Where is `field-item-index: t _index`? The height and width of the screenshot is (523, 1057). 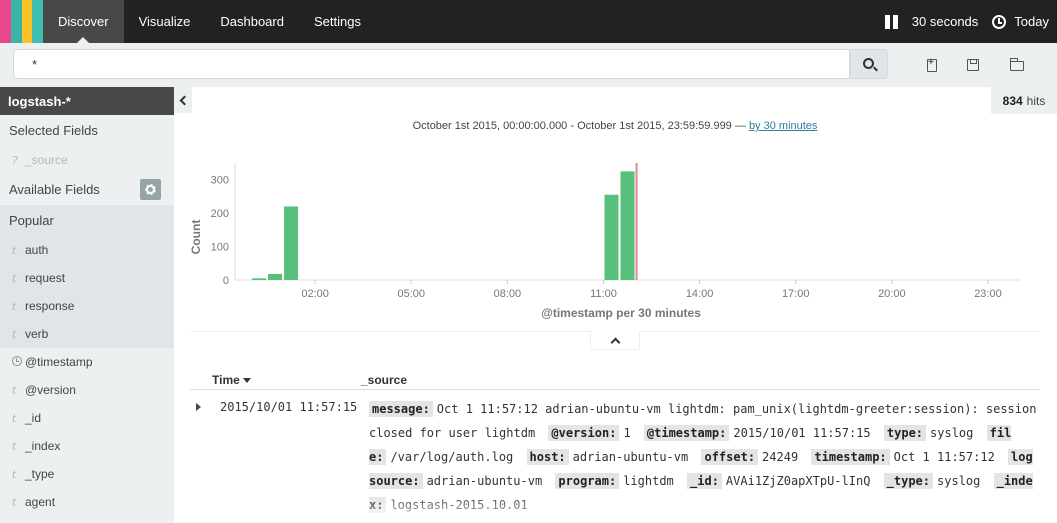
field-item-index: t _index is located at coordinates (87, 446).